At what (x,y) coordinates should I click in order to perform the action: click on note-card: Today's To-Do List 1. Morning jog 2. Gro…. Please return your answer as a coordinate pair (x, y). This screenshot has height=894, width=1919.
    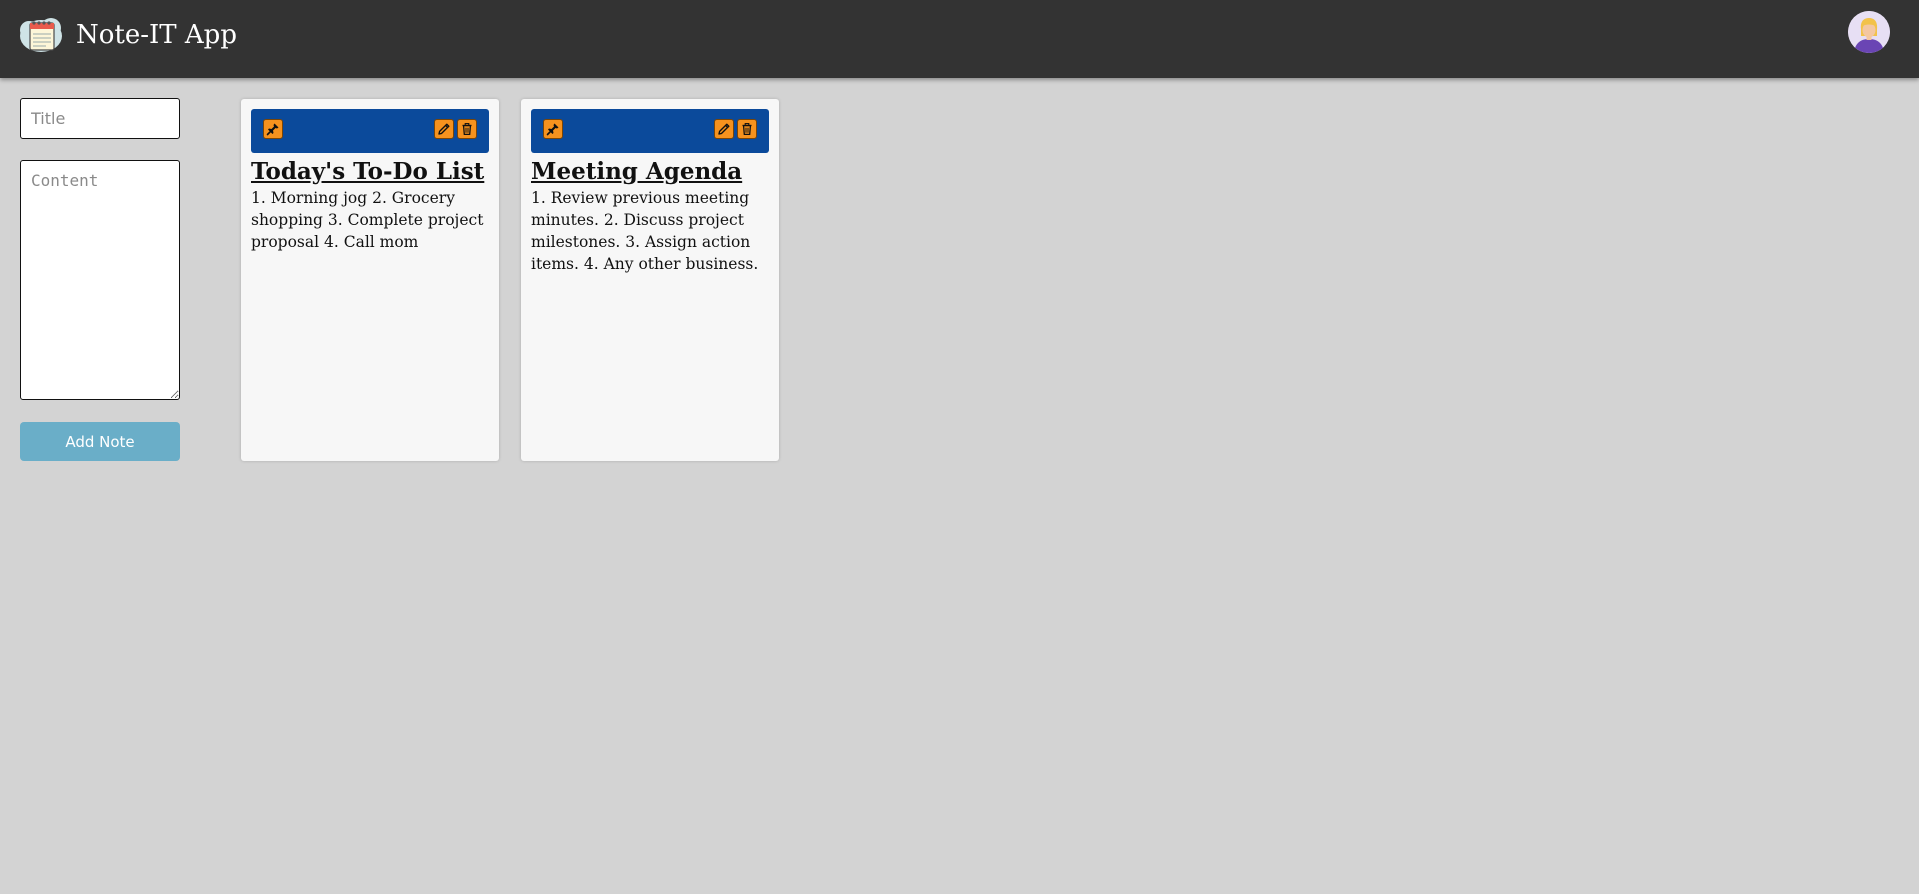
    Looking at the image, I should click on (370, 280).